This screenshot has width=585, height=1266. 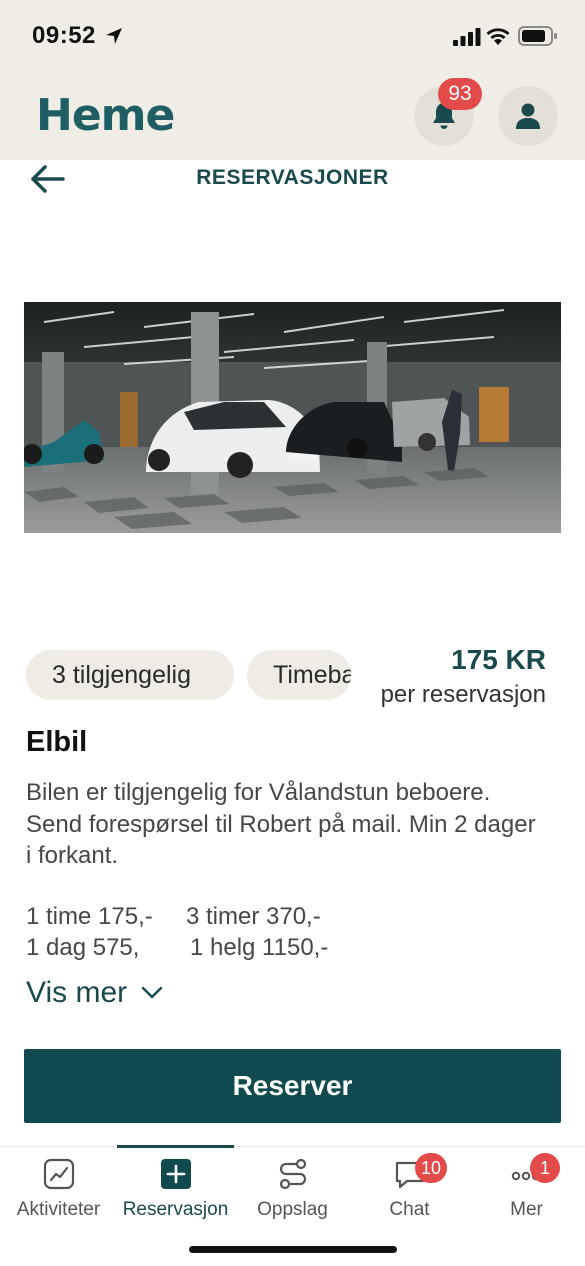 What do you see at coordinates (292, 1209) in the screenshot?
I see `nav-label: Oppslag` at bounding box center [292, 1209].